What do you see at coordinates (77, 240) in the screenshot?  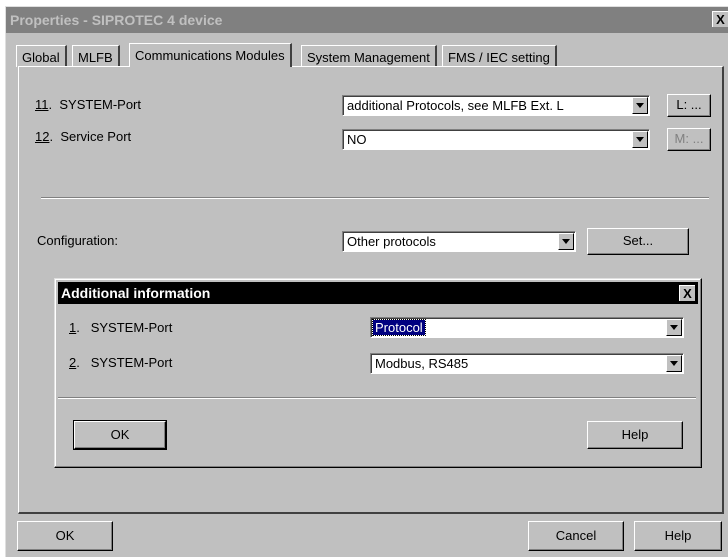 I see `configuration-label: Configuration:` at bounding box center [77, 240].